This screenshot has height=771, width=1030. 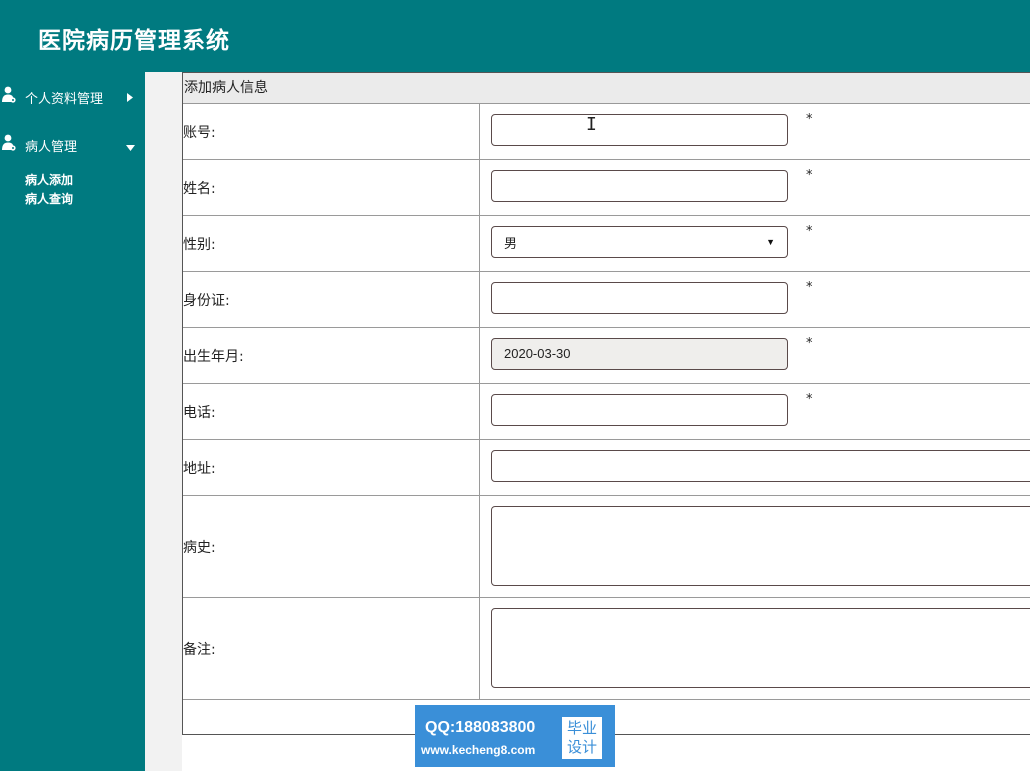 What do you see at coordinates (581, 747) in the screenshot?
I see `watermark-badge-line2: 设计` at bounding box center [581, 747].